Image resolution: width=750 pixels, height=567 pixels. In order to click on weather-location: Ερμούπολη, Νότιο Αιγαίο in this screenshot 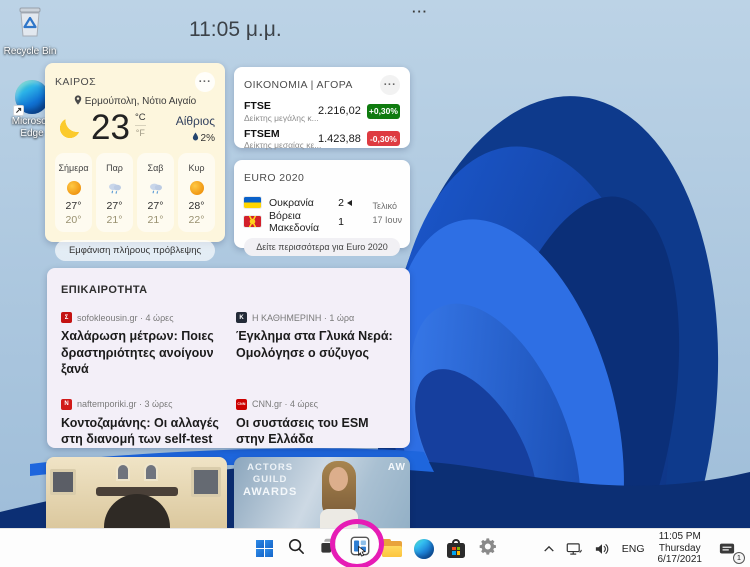, I will do `click(140, 101)`.